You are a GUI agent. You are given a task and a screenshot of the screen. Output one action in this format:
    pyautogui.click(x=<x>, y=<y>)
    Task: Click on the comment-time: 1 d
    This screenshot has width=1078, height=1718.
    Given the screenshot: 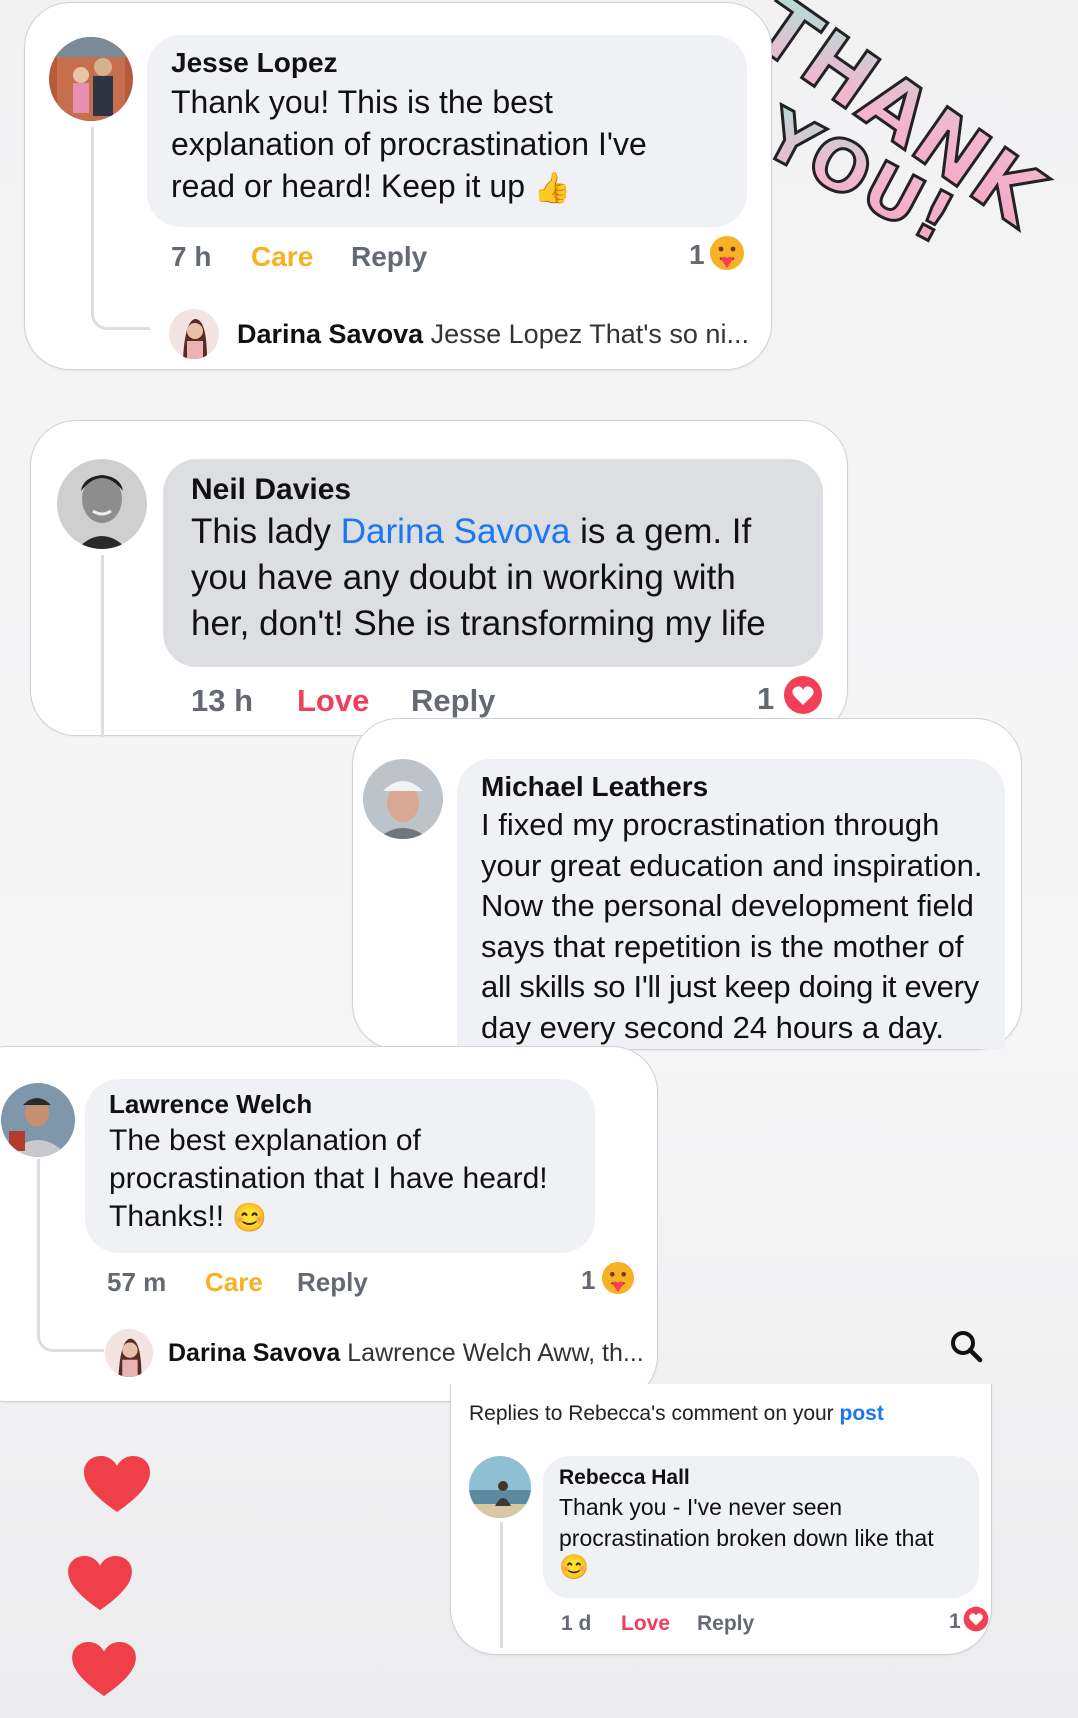 What is the action you would take?
    pyautogui.click(x=576, y=1623)
    